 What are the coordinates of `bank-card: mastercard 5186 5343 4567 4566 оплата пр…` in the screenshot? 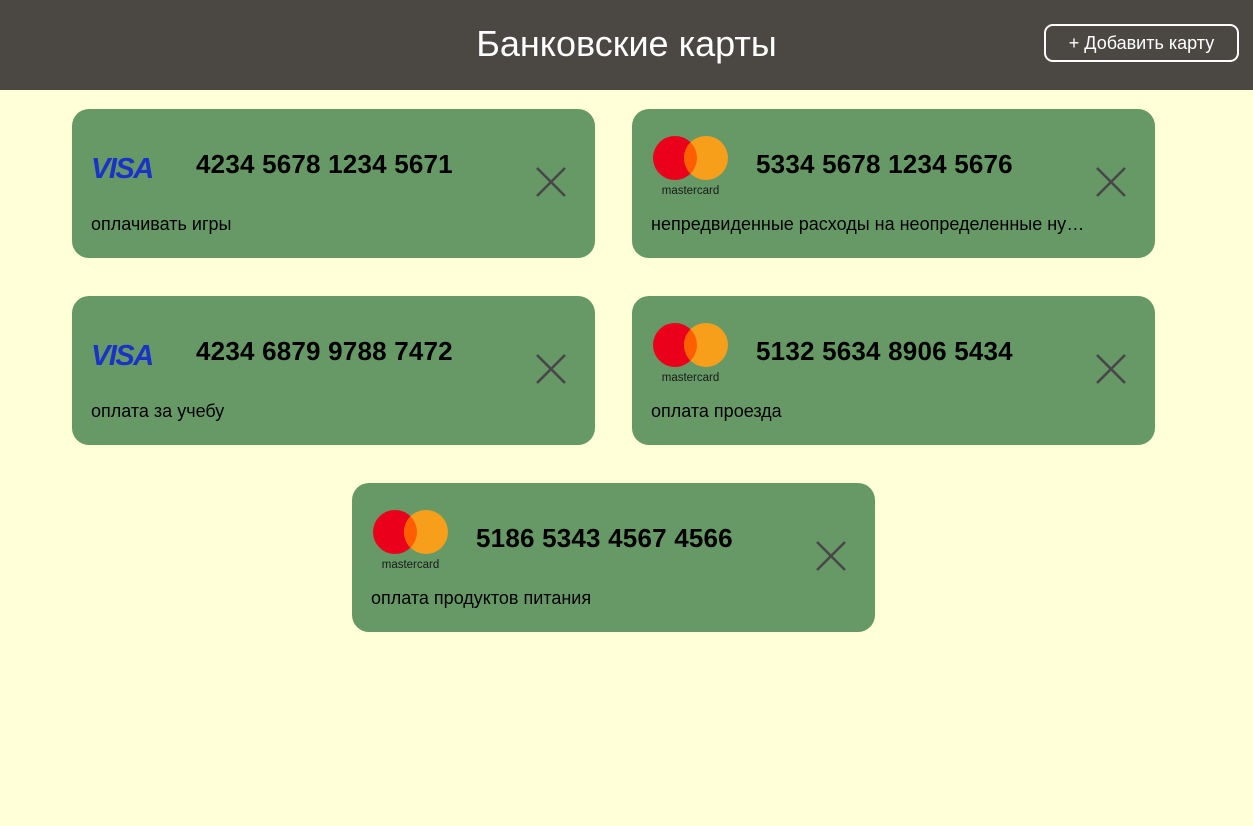 It's located at (613, 557).